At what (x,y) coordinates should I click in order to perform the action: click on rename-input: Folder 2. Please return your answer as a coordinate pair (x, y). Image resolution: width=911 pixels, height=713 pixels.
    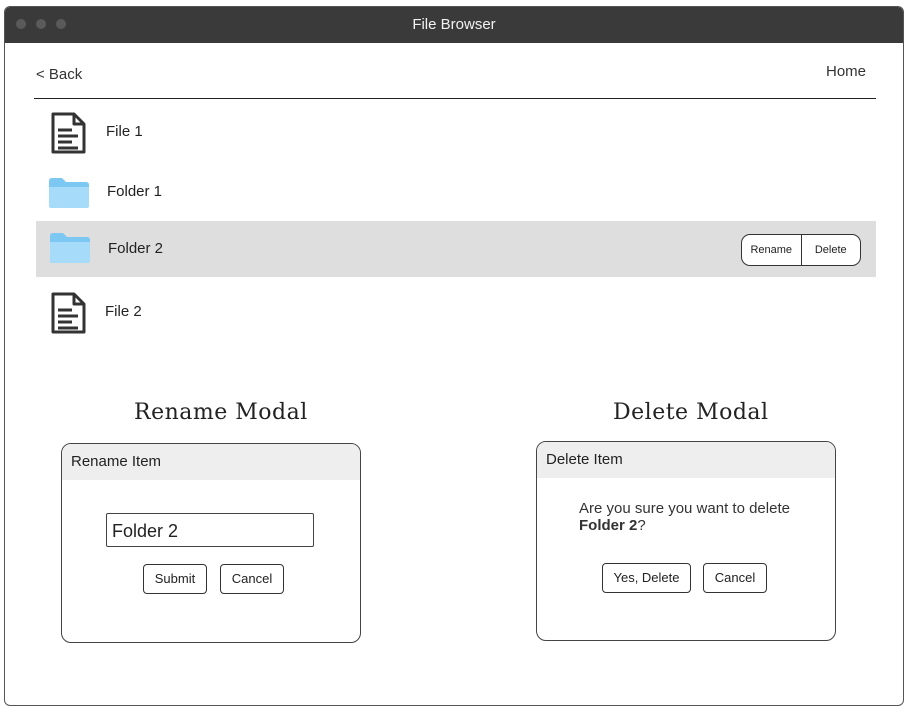
    Looking at the image, I should click on (210, 530).